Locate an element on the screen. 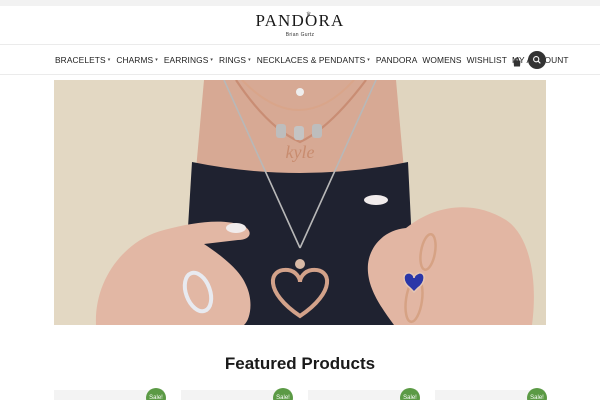  nav-item-earrings: EARRINGS ▾ is located at coordinates (188, 60).